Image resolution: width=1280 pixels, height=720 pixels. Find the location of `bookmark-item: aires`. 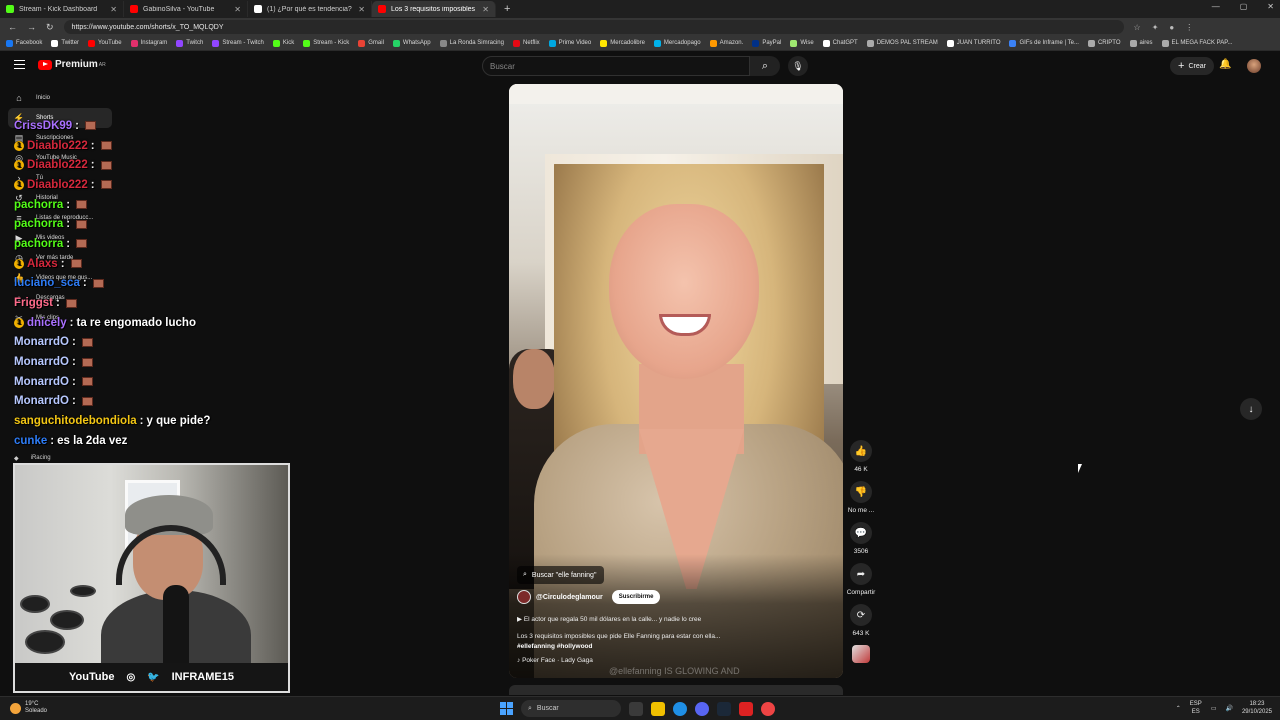

bookmark-item: aires is located at coordinates (1141, 43).